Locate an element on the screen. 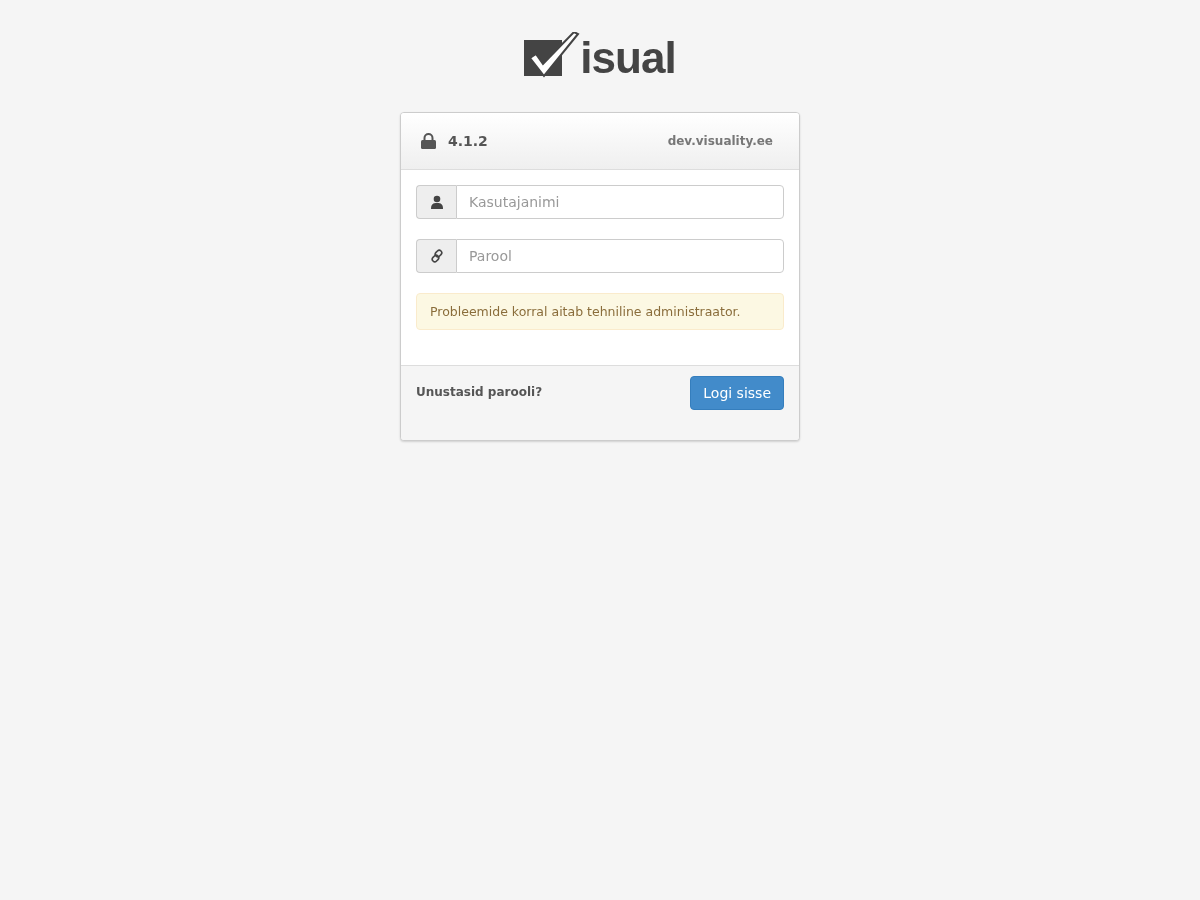 This screenshot has width=1200, height=900. input-field: Parool is located at coordinates (620, 256).